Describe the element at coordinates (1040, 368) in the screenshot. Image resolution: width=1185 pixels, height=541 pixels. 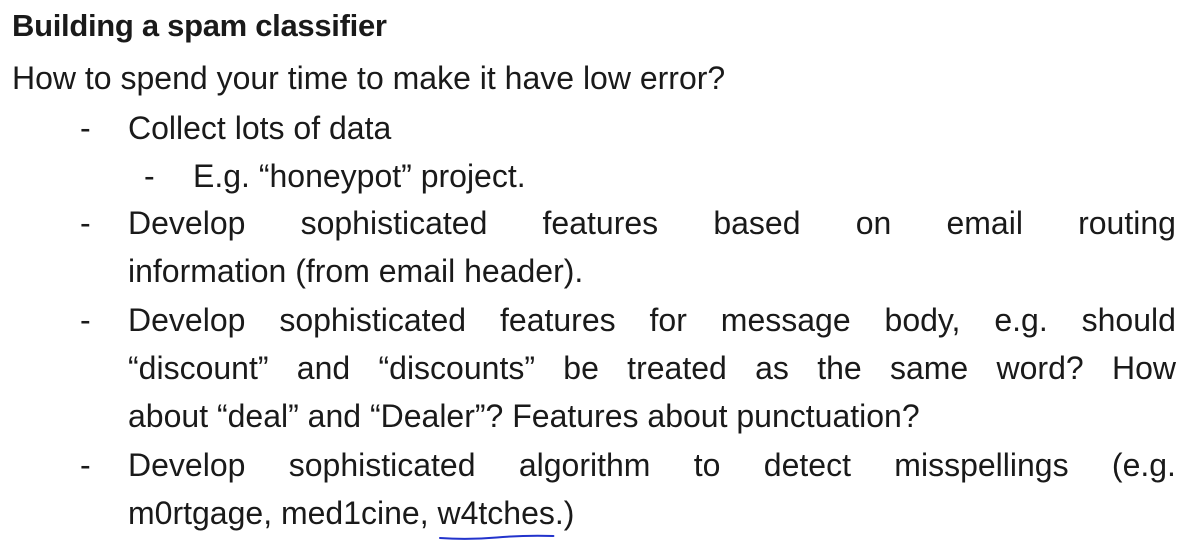
I see `word: word?` at that location.